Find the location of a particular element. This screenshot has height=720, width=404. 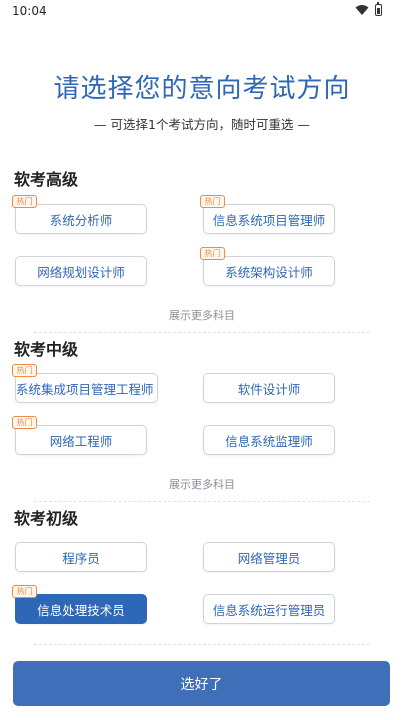

show-more-advanced: 展示更多科目 is located at coordinates (202, 315).